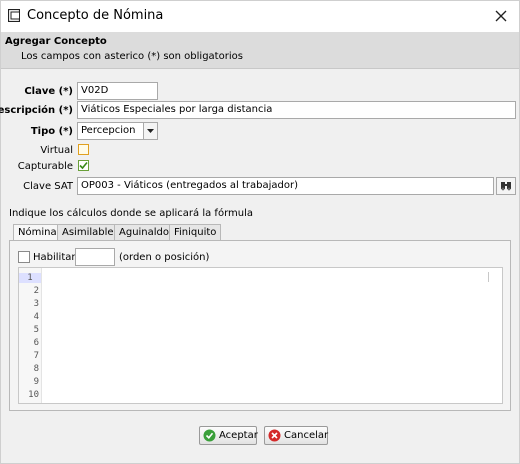  What do you see at coordinates (36, 110) in the screenshot?
I see `descripcion-label: Descripción (*)` at bounding box center [36, 110].